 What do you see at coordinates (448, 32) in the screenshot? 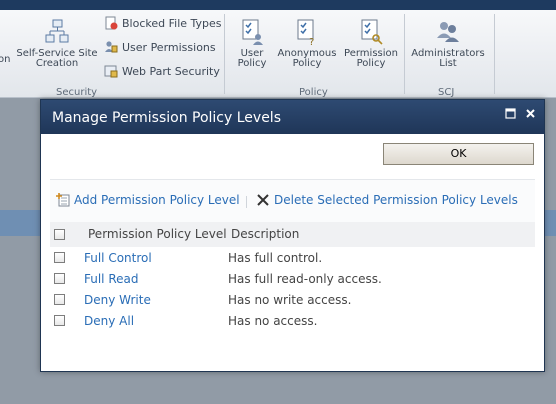
I see `administrators-icon` at bounding box center [448, 32].